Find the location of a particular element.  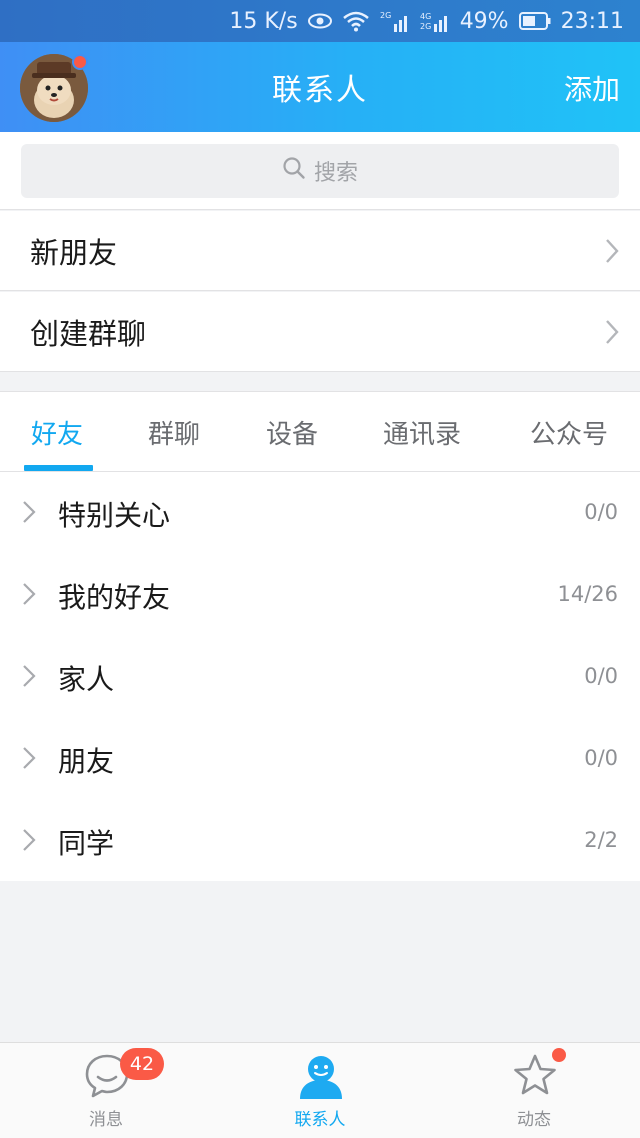

network-speed: 15 K/s is located at coordinates (263, 21).